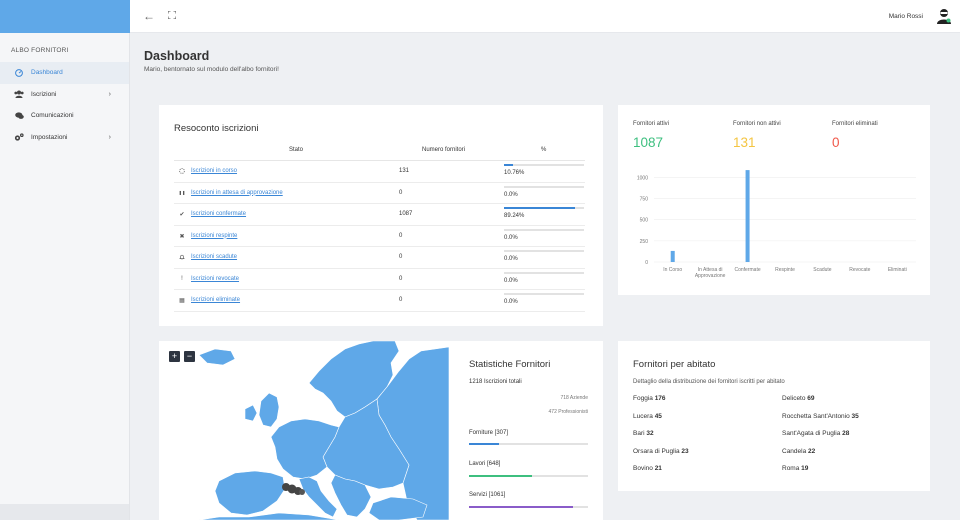 The image size is (960, 520). I want to click on percent-value: 89.24%, so click(514, 216).